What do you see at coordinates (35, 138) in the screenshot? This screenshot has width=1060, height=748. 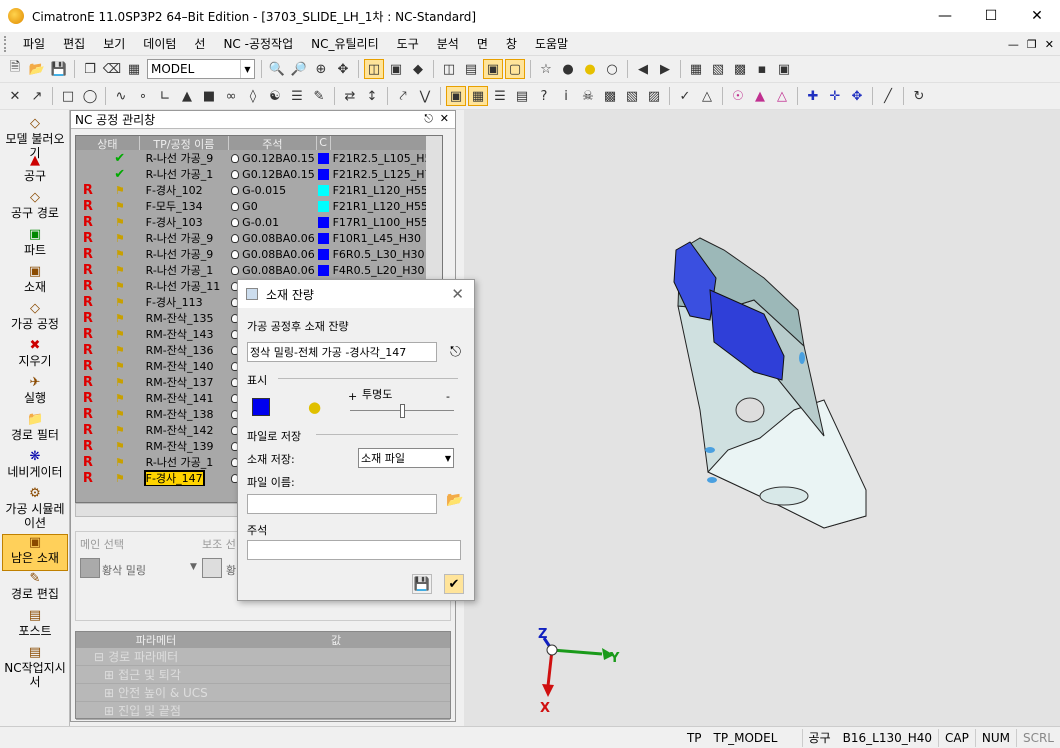 I see `guide-model-load: ◇ 모델 불러오기` at bounding box center [35, 138].